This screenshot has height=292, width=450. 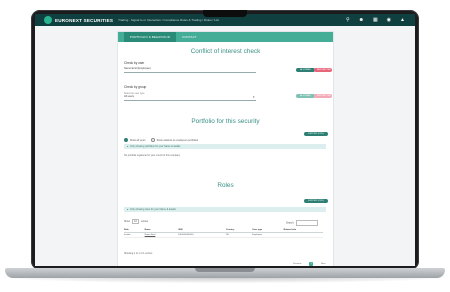 What do you see at coordinates (225, 270) in the screenshot?
I see `laptop-base-groove` at bounding box center [225, 270].